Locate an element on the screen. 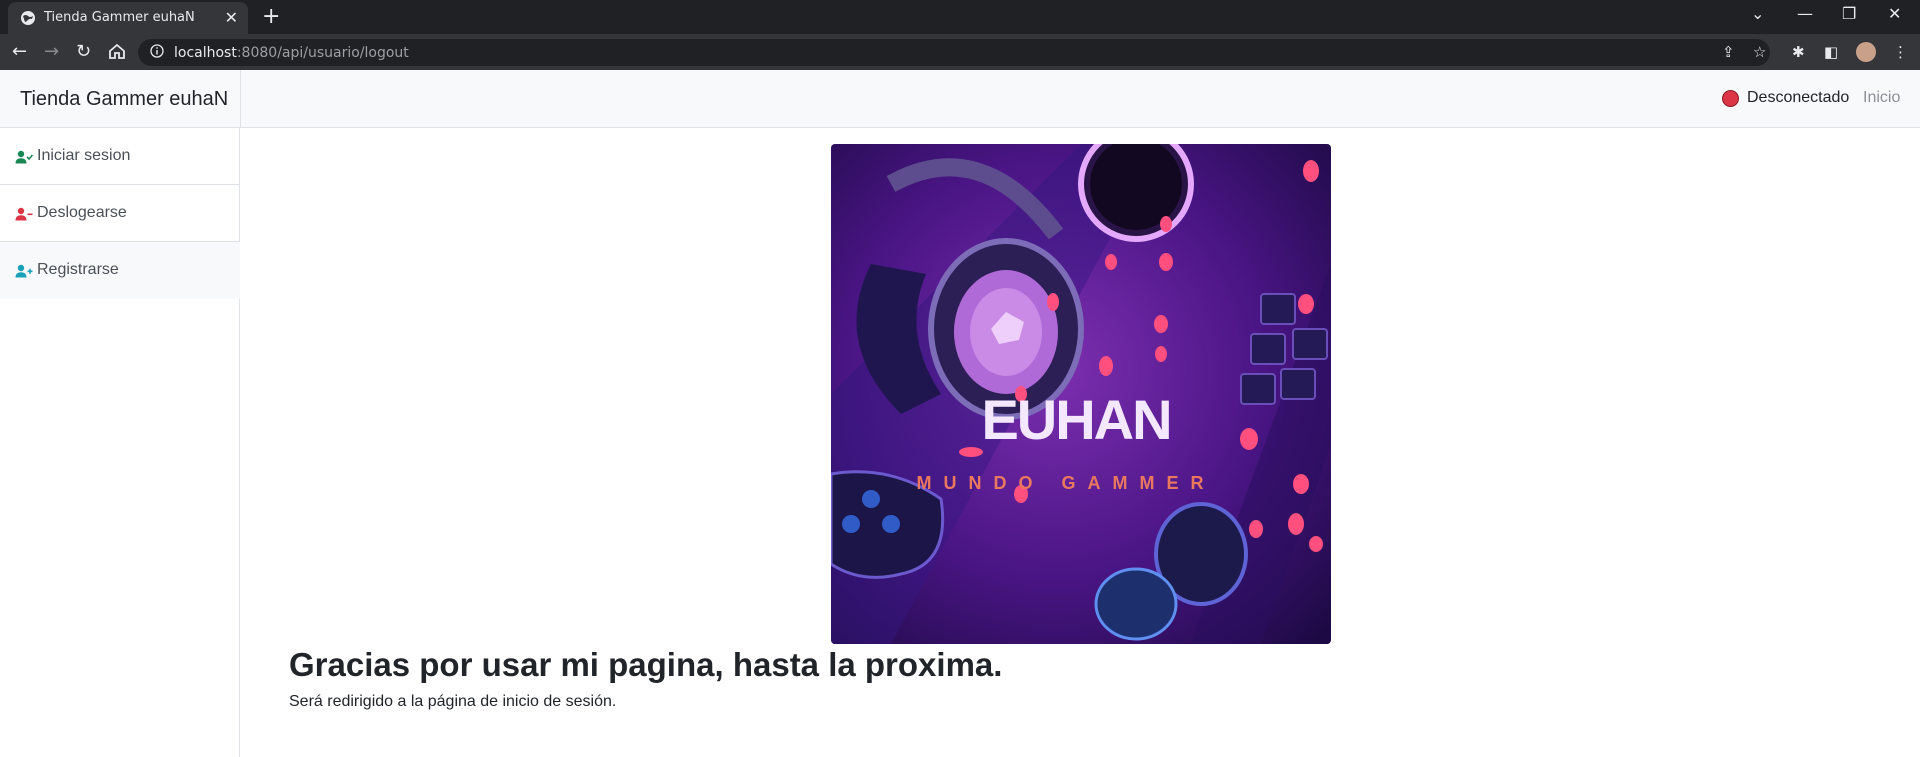 This screenshot has width=1920, height=757. connection-status: Desconectado is located at coordinates (1798, 97).